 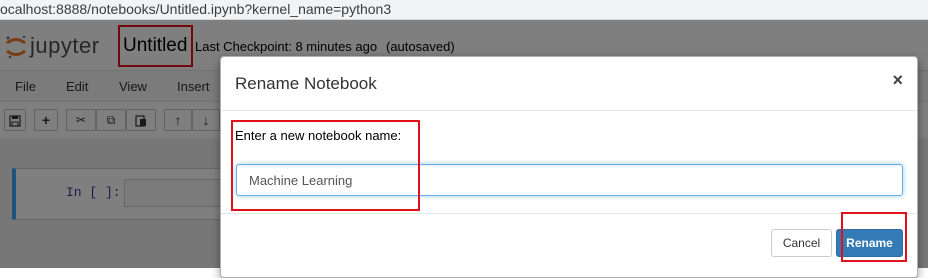 What do you see at coordinates (569, 84) in the screenshot?
I see `modal-header: Rename Notebook ×` at bounding box center [569, 84].